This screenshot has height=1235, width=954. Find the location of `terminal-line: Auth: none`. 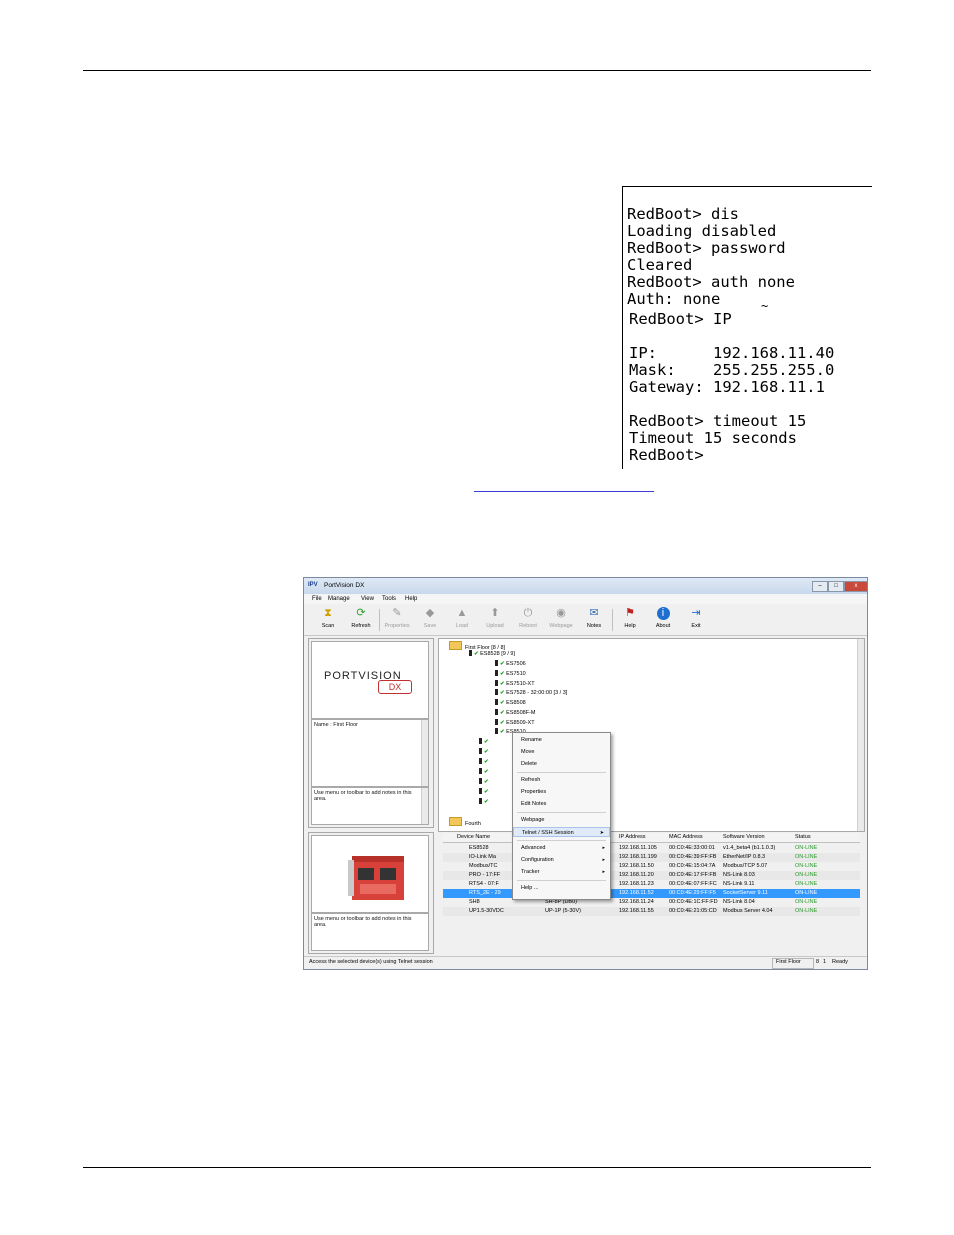

terminal-line: Auth: none is located at coordinates (674, 299).